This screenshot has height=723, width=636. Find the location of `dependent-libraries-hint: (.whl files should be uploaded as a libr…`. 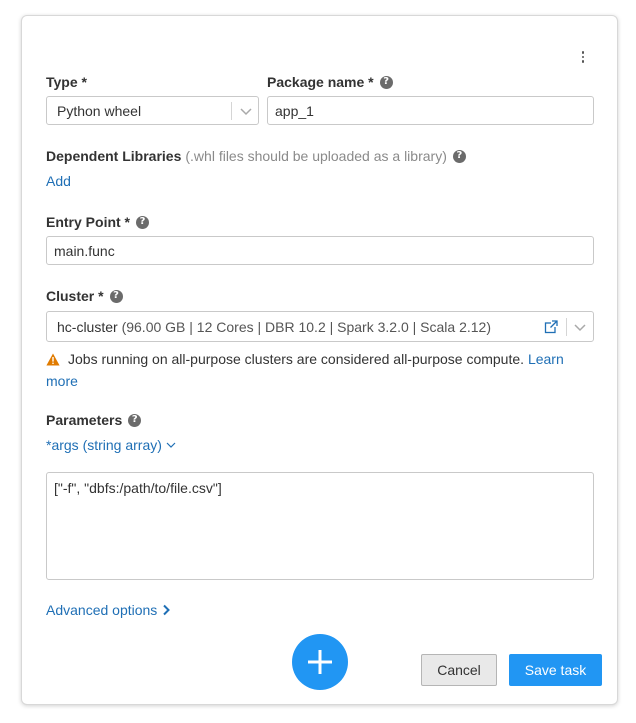

dependent-libraries-hint: (.whl files should be uploaded as a libr… is located at coordinates (316, 156).